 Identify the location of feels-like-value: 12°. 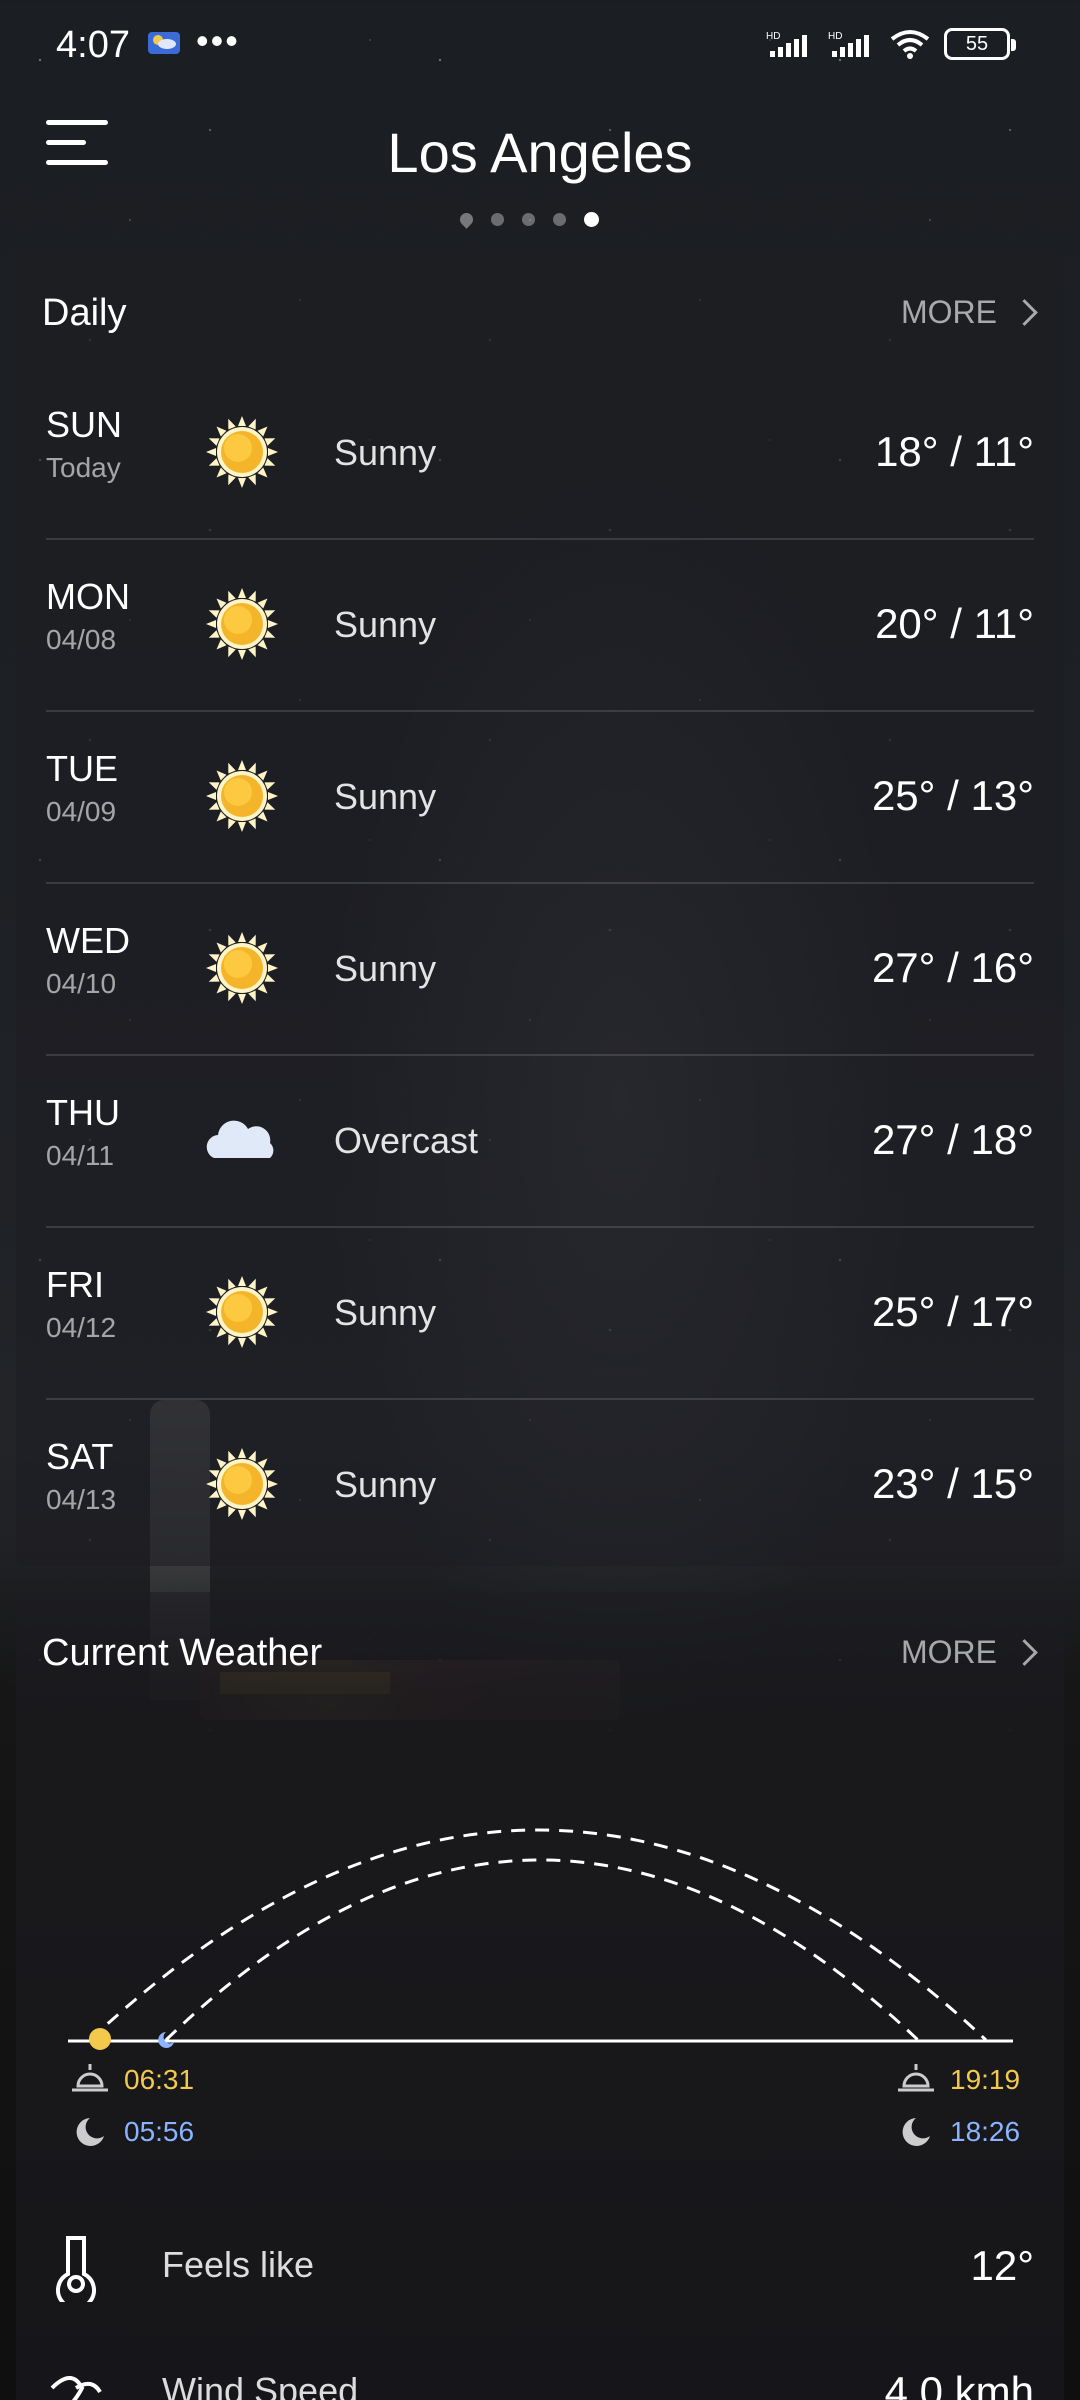
(1002, 2265).